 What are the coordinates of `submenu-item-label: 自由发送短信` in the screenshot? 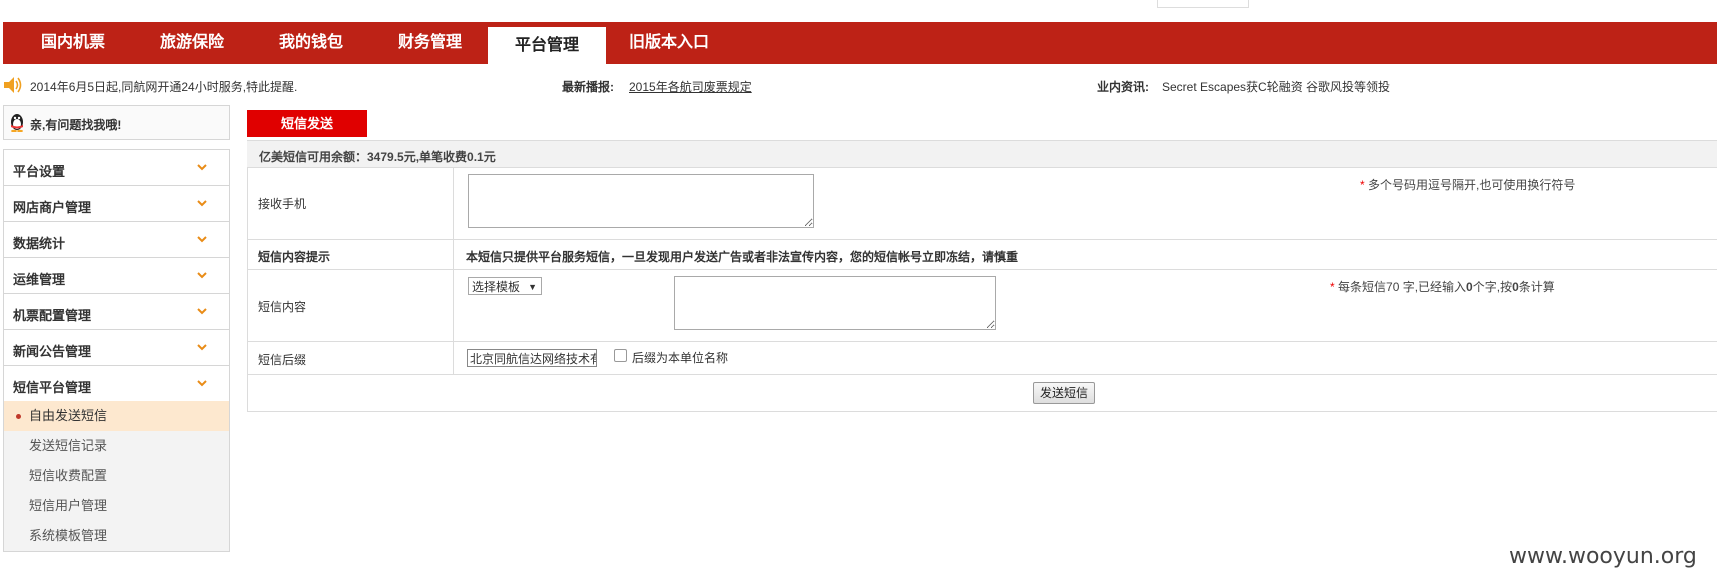 It's located at (68, 415).